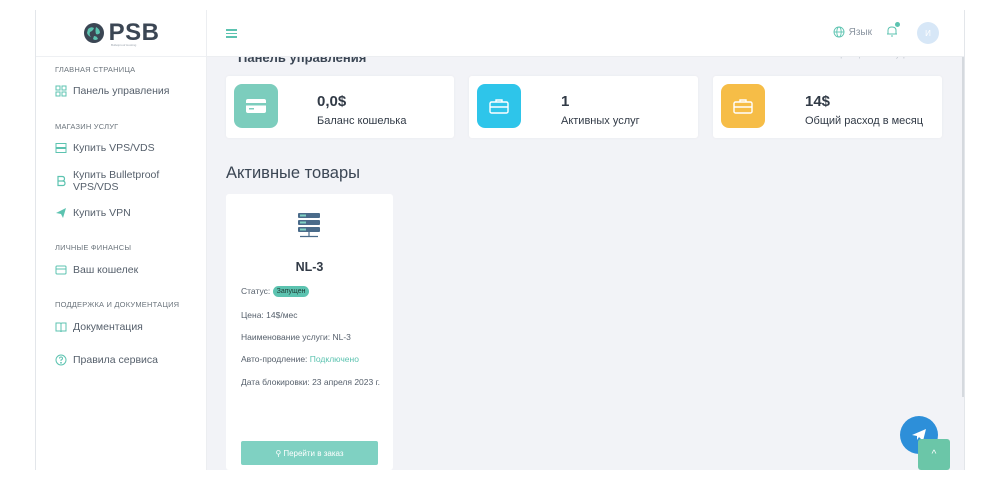 Image resolution: width=1000 pixels, height=487 pixels. Describe the element at coordinates (87, 126) in the screenshot. I see `sidebar-section-shop: МАГАЗИН УСЛУГ` at that location.